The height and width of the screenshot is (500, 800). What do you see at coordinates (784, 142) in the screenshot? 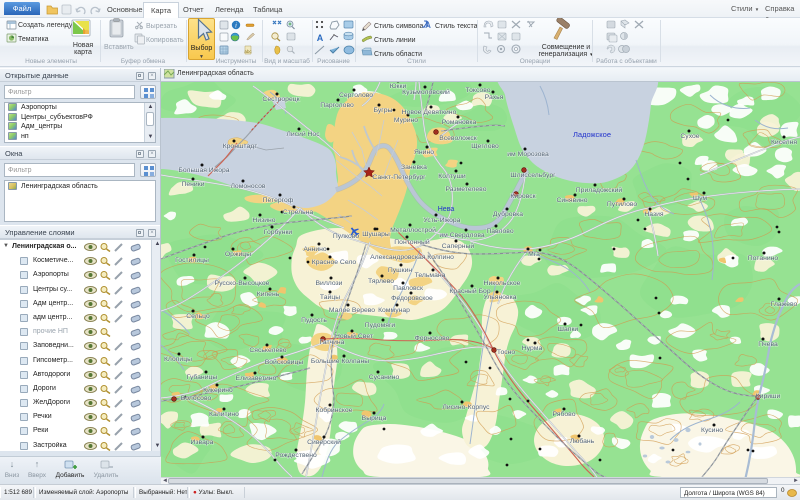
I see `svg-text: Киселня` at bounding box center [784, 142].